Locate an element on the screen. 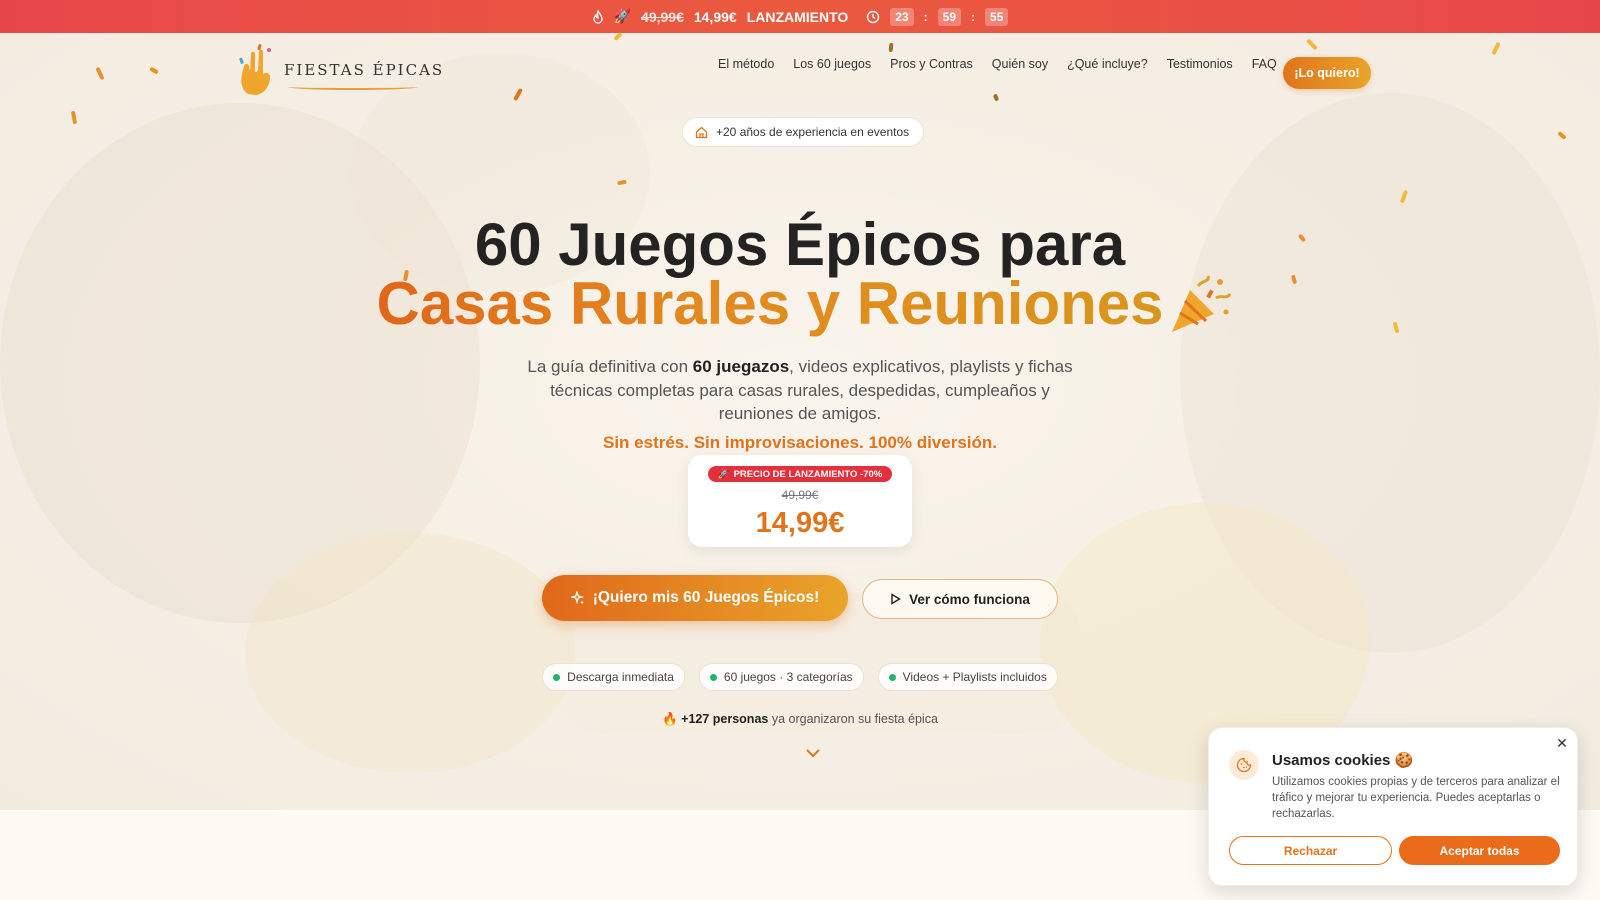 This screenshot has width=1600, height=900. timer-seconds: 55 is located at coordinates (997, 16).